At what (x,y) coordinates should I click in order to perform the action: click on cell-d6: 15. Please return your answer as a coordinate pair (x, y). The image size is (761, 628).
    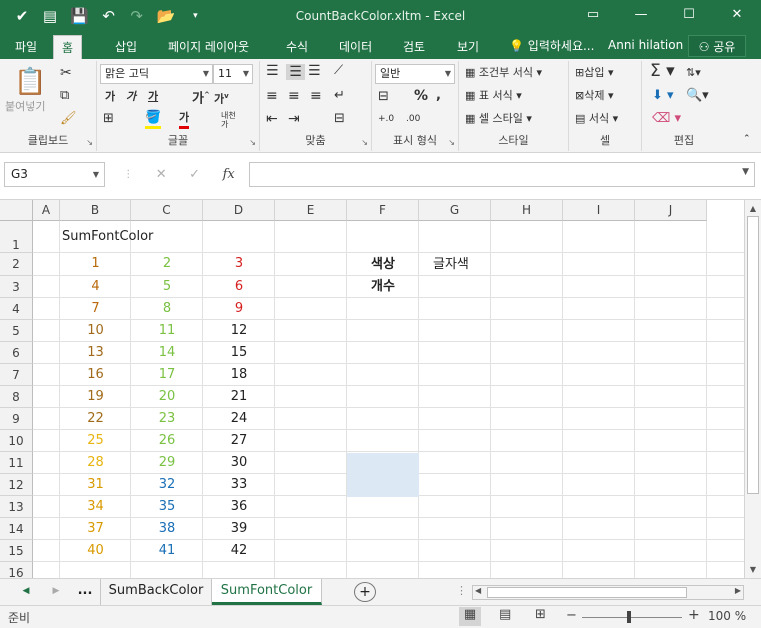
    Looking at the image, I should click on (239, 353).